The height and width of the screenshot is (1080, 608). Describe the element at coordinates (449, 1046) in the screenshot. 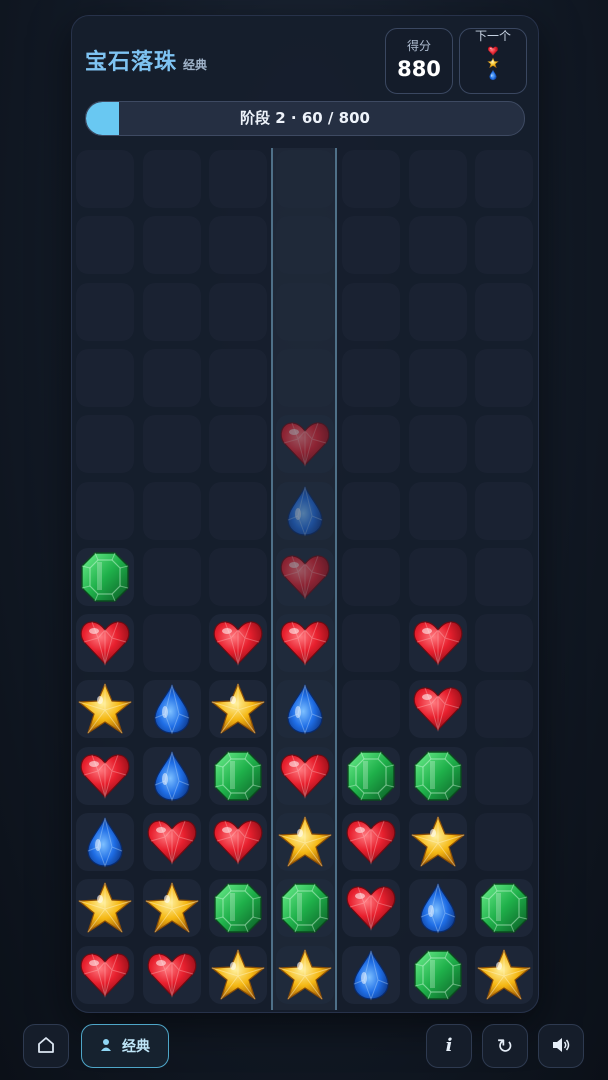

I see `info-button: i` at that location.